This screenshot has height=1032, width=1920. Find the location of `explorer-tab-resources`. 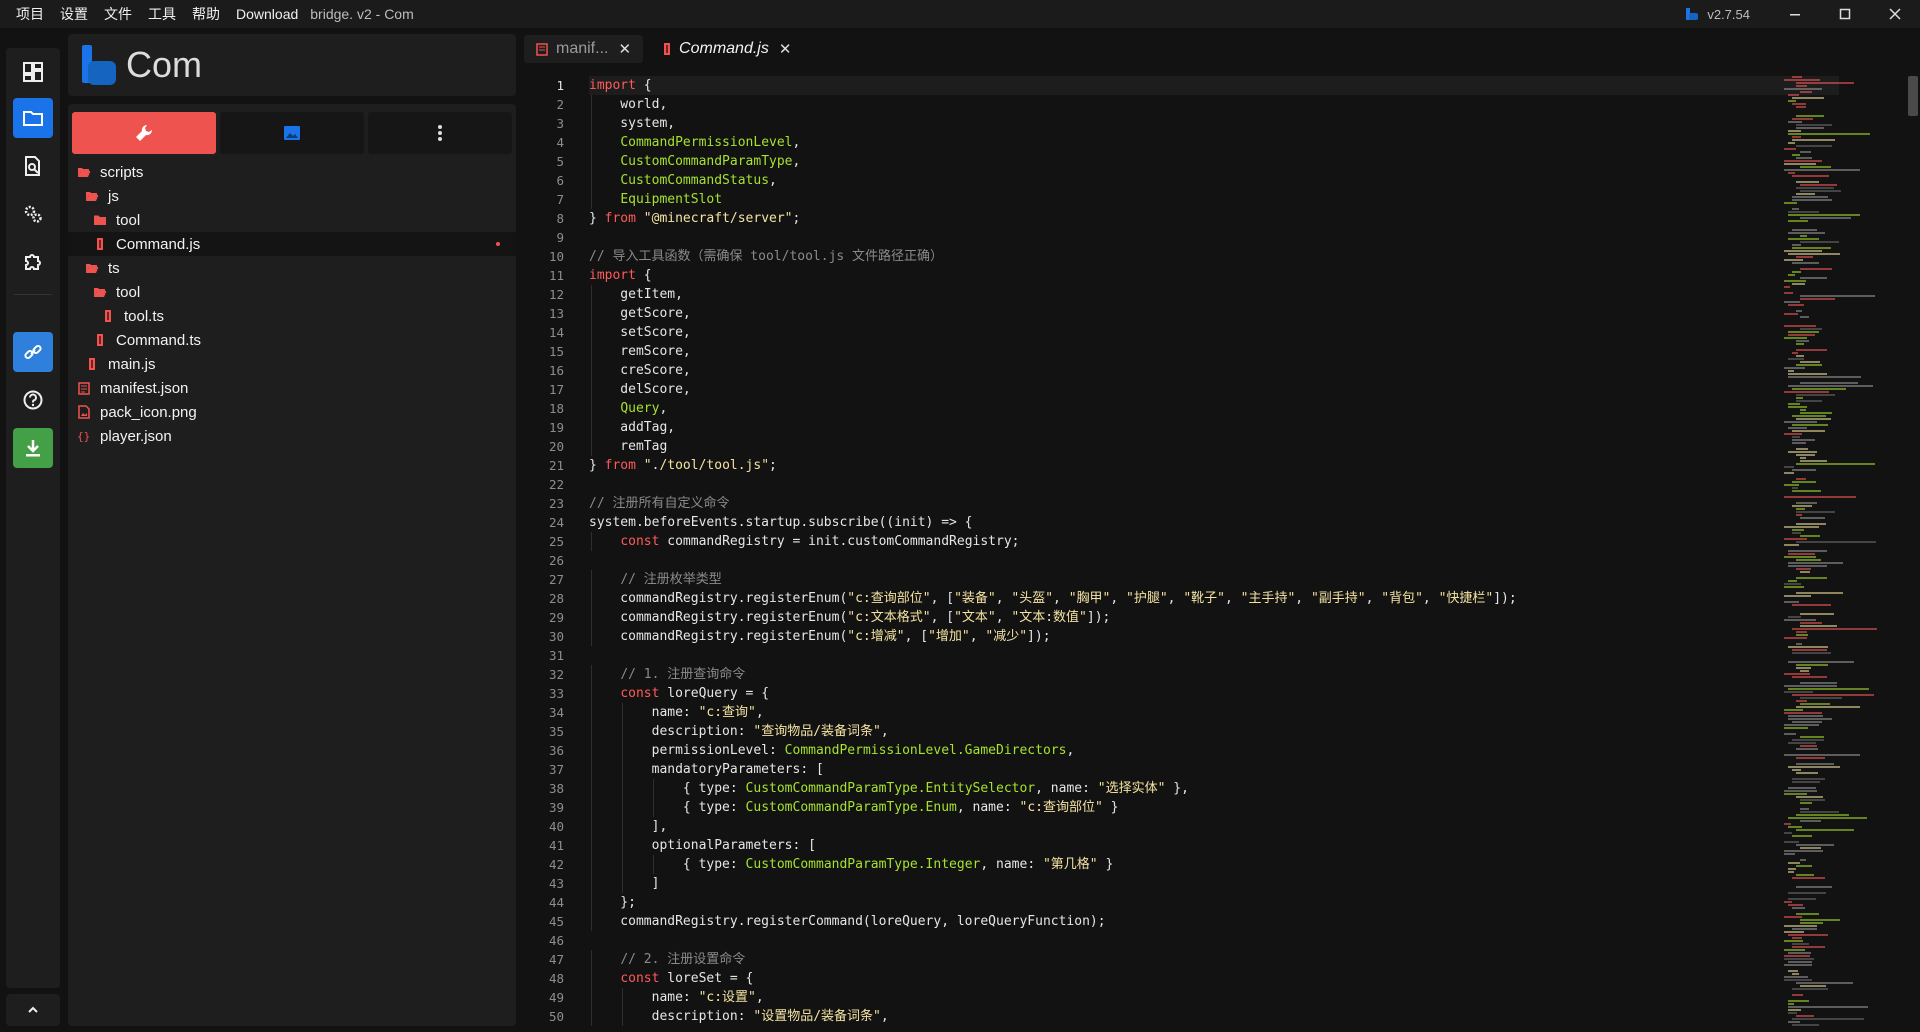

explorer-tab-resources is located at coordinates (292, 133).